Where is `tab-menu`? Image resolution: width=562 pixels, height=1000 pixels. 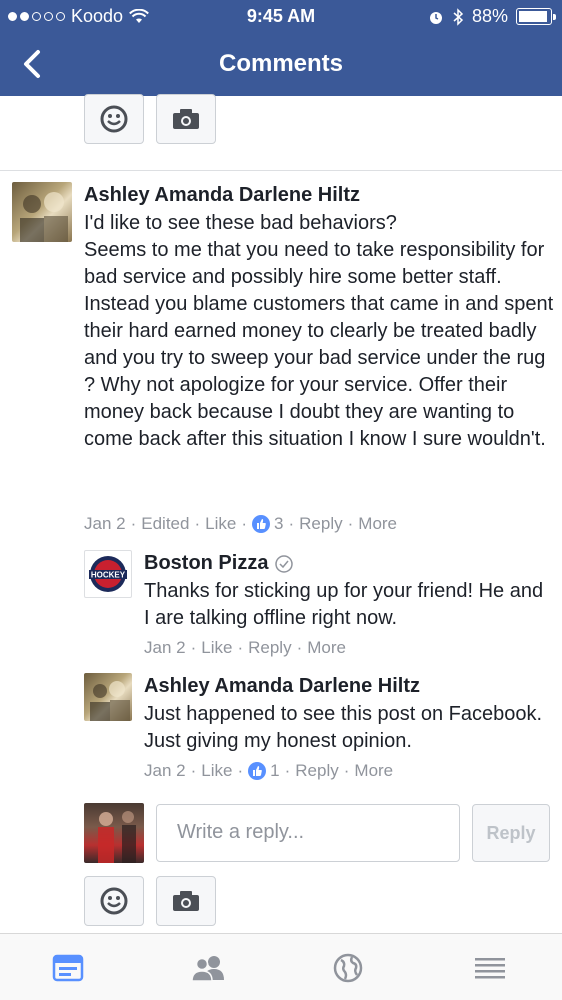
tab-menu is located at coordinates (490, 968).